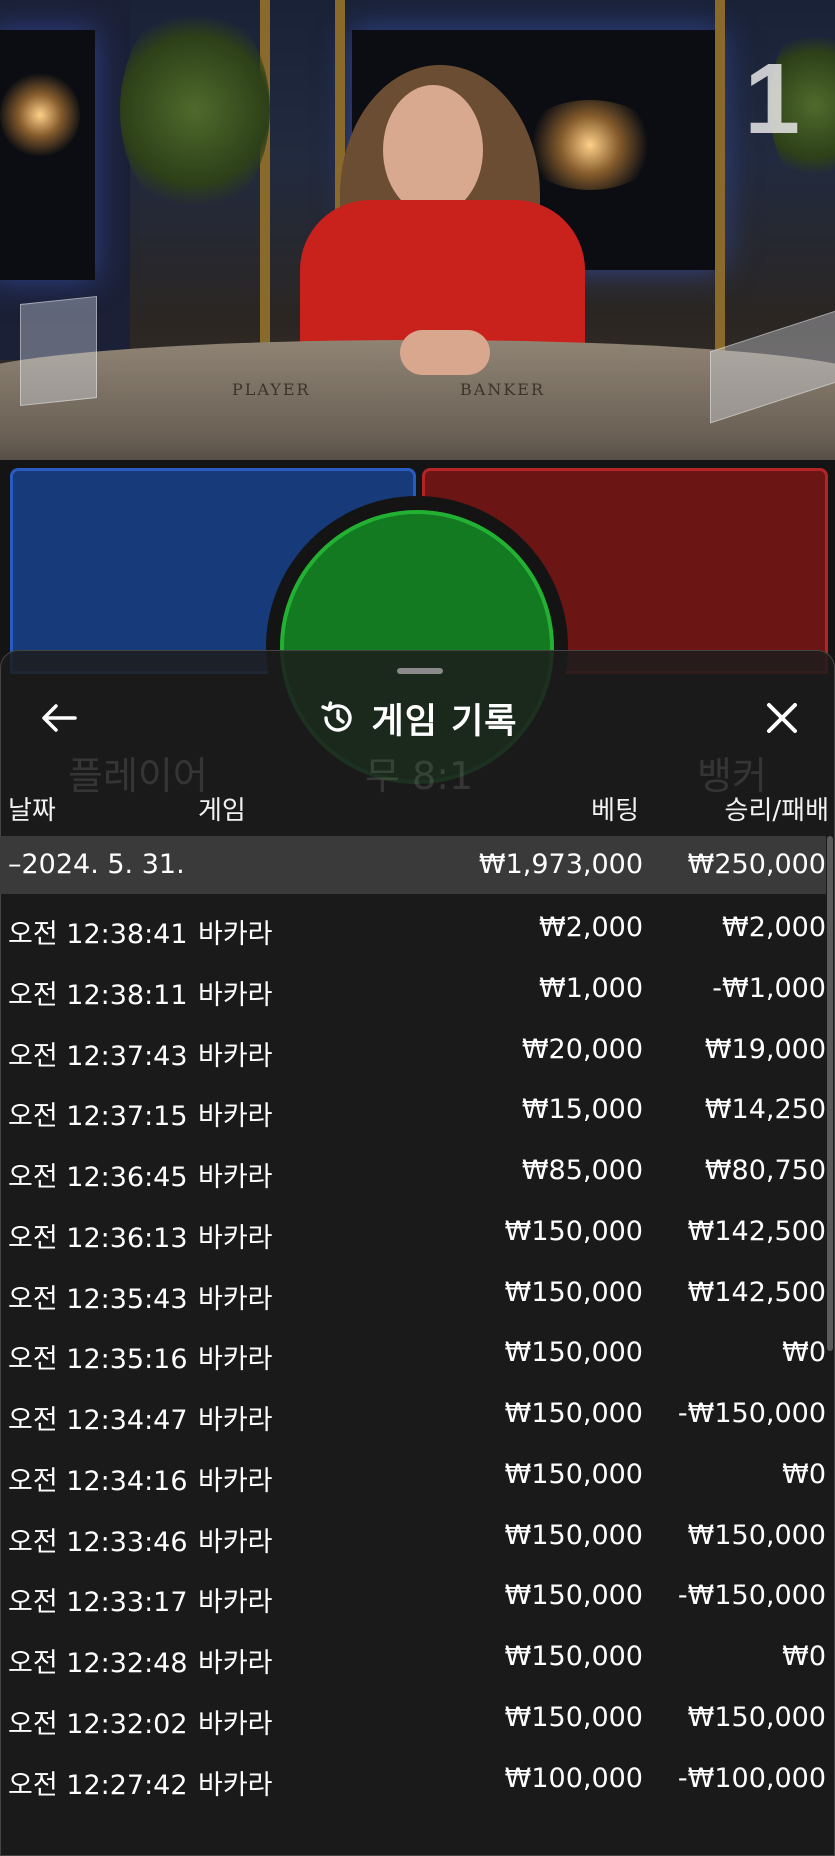  Describe the element at coordinates (573, 1778) in the screenshot. I see `row-bet: ₩100,000` at that location.